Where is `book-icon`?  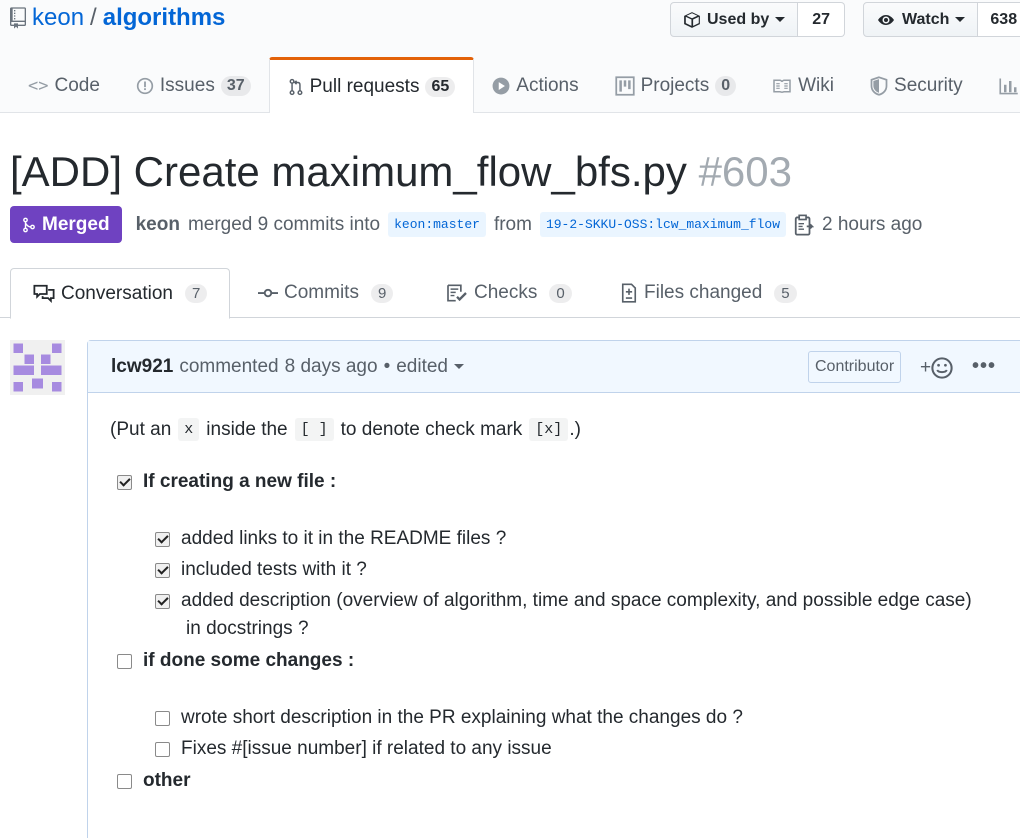 book-icon is located at coordinates (782, 86).